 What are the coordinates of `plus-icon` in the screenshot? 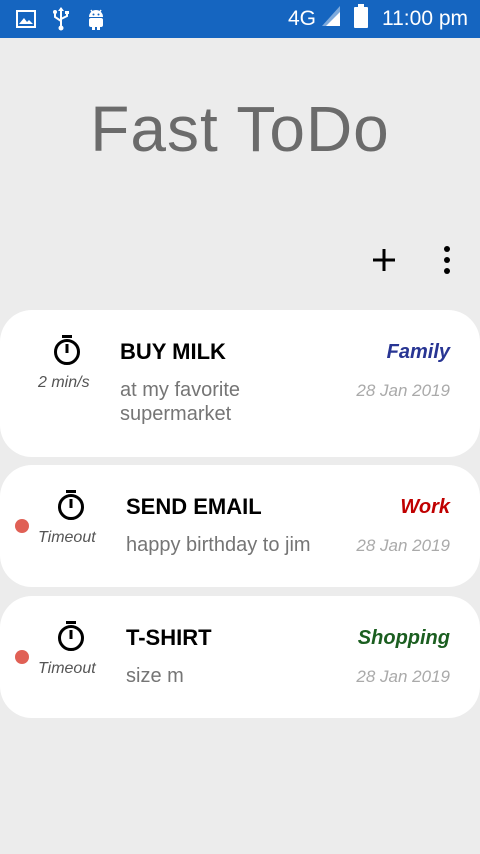 It's located at (384, 260).